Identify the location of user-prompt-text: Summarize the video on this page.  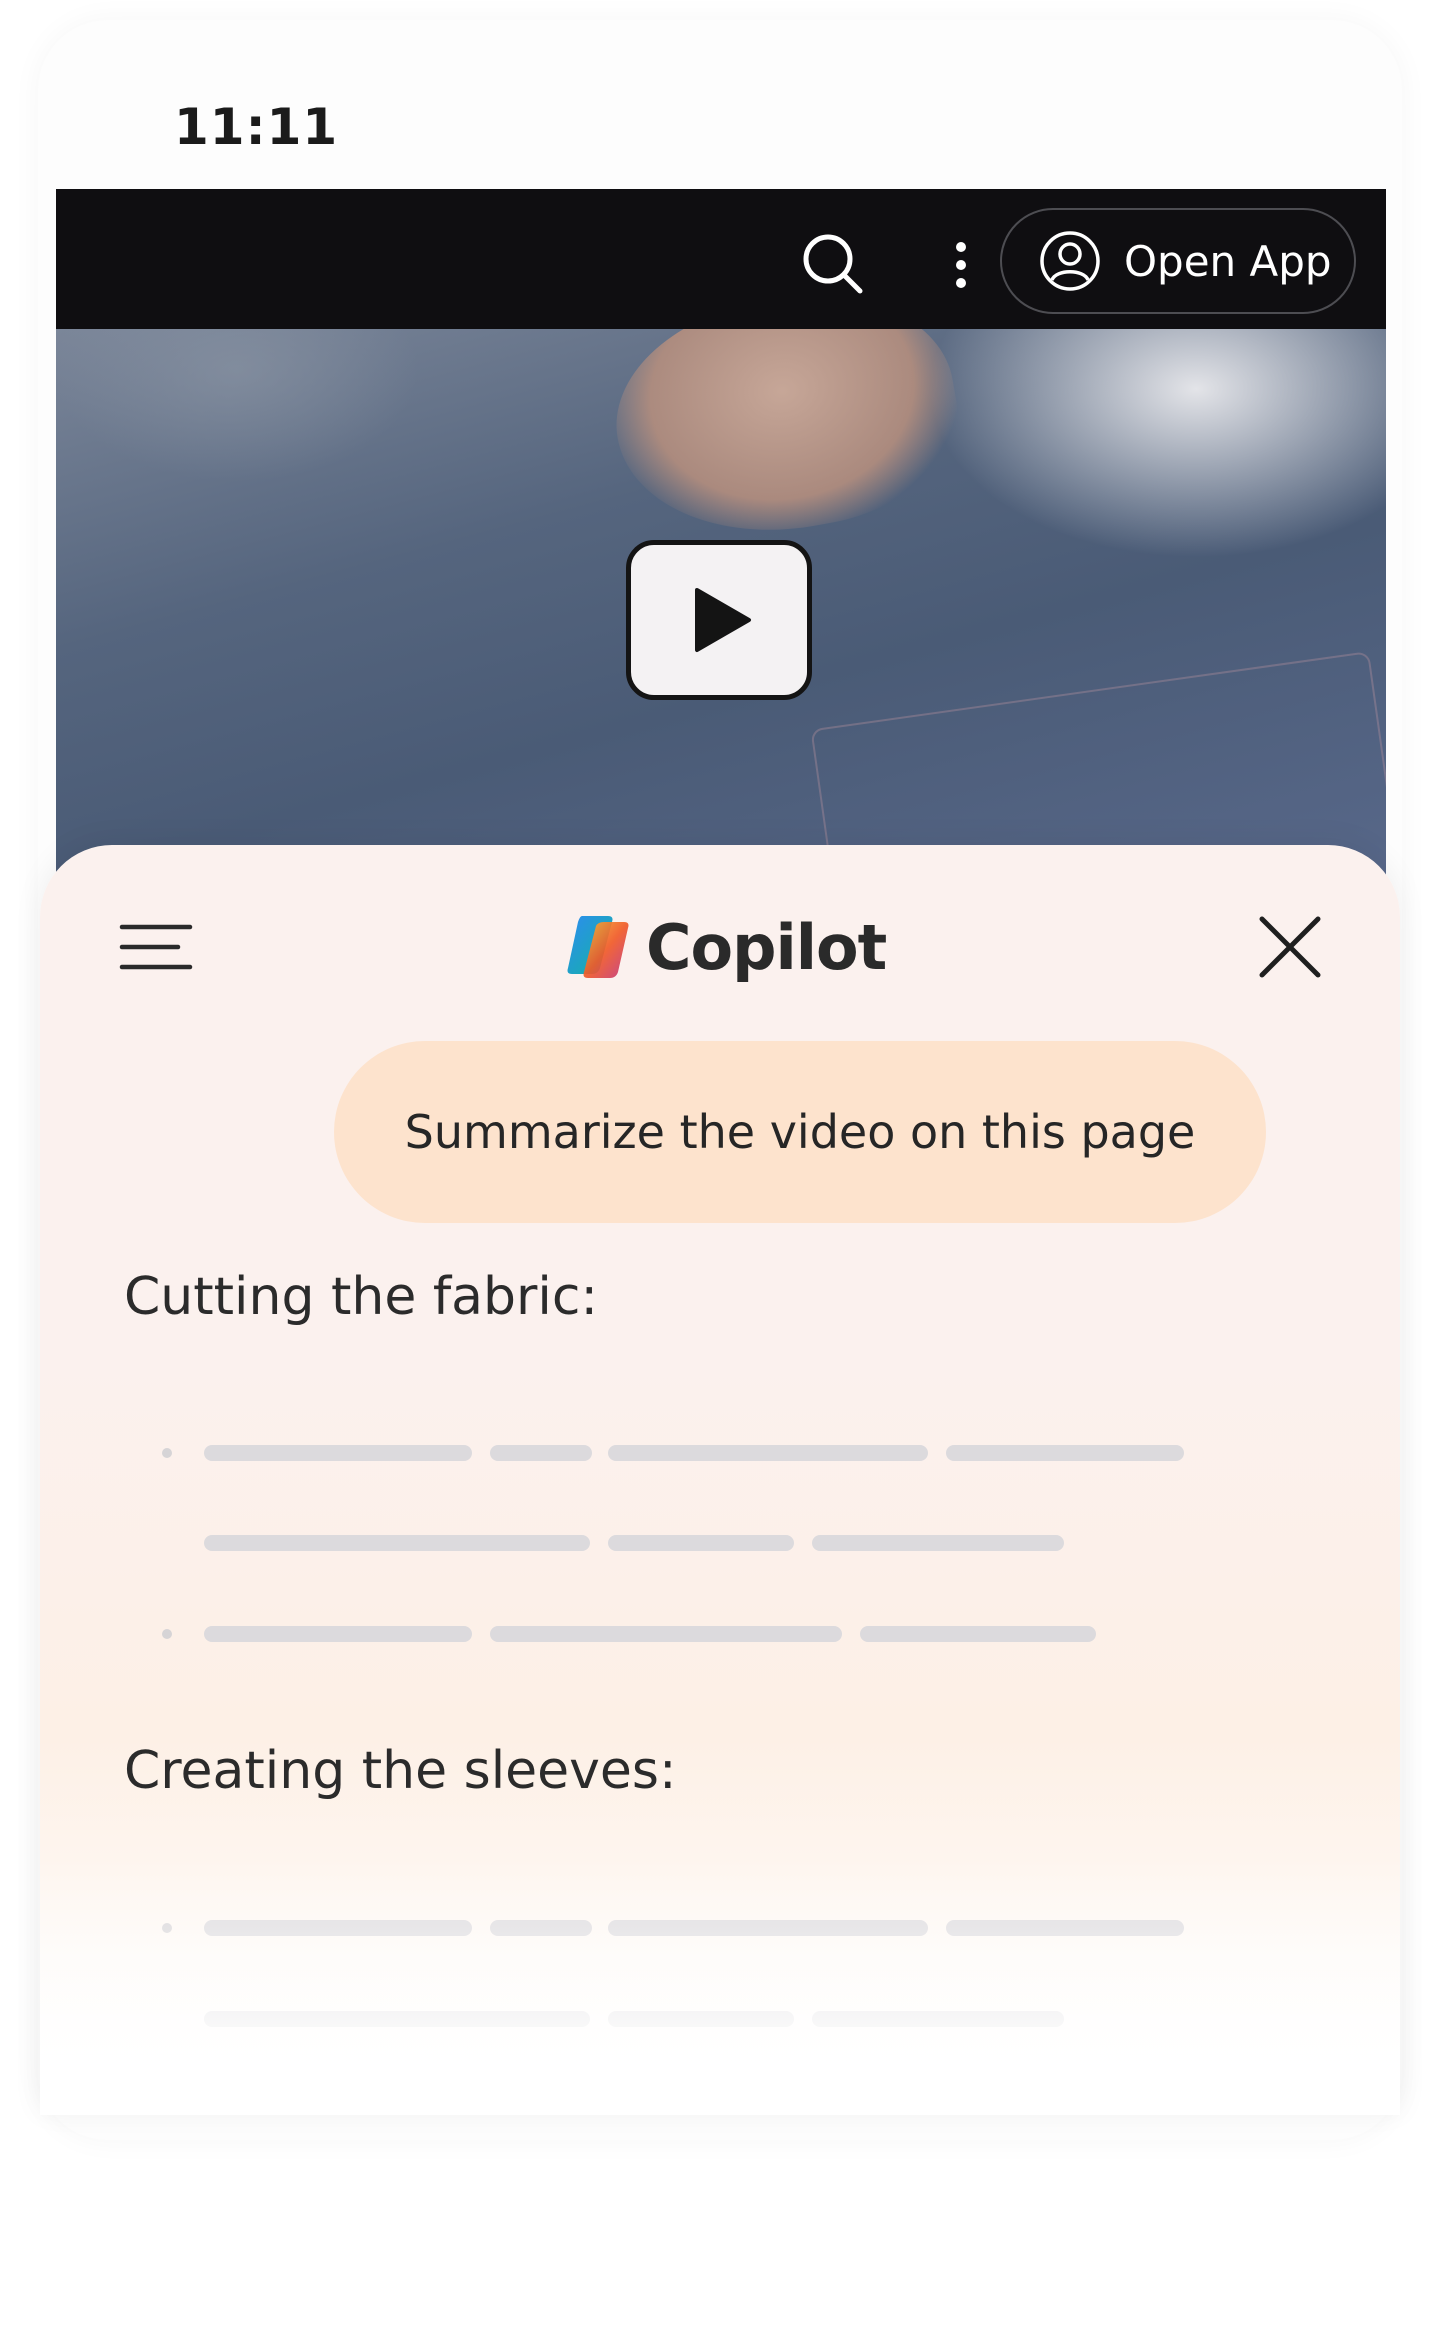
(800, 1132).